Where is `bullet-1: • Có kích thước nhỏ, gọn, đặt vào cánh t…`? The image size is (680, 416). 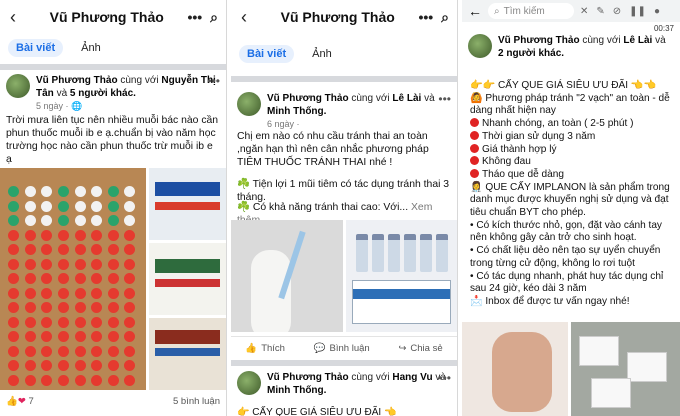 bullet-1: • Có kích thước nhỏ, gọn, đặt vào cánh t… is located at coordinates (566, 231).